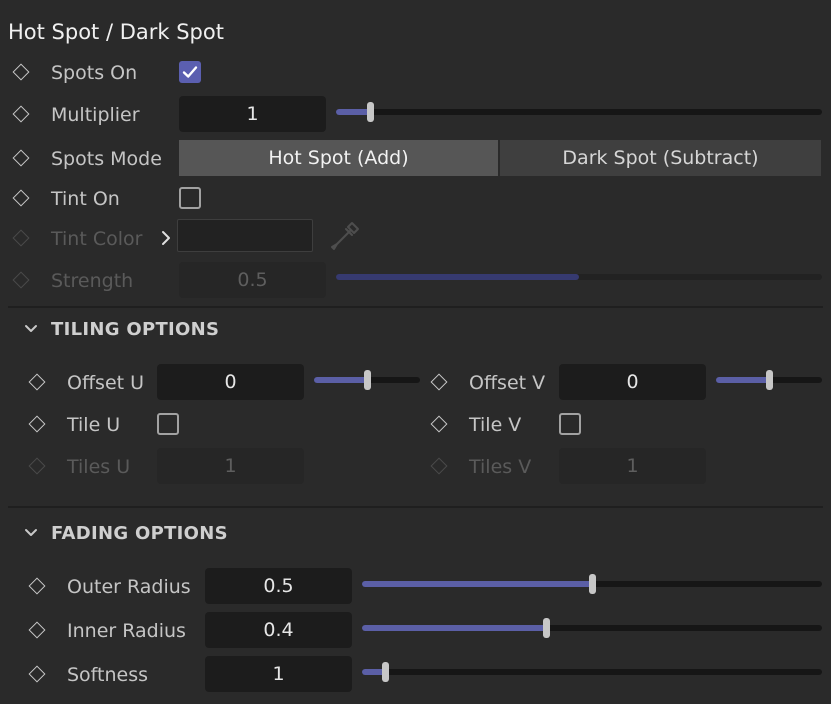  I want to click on tint-on-label: Tint On, so click(85, 199).